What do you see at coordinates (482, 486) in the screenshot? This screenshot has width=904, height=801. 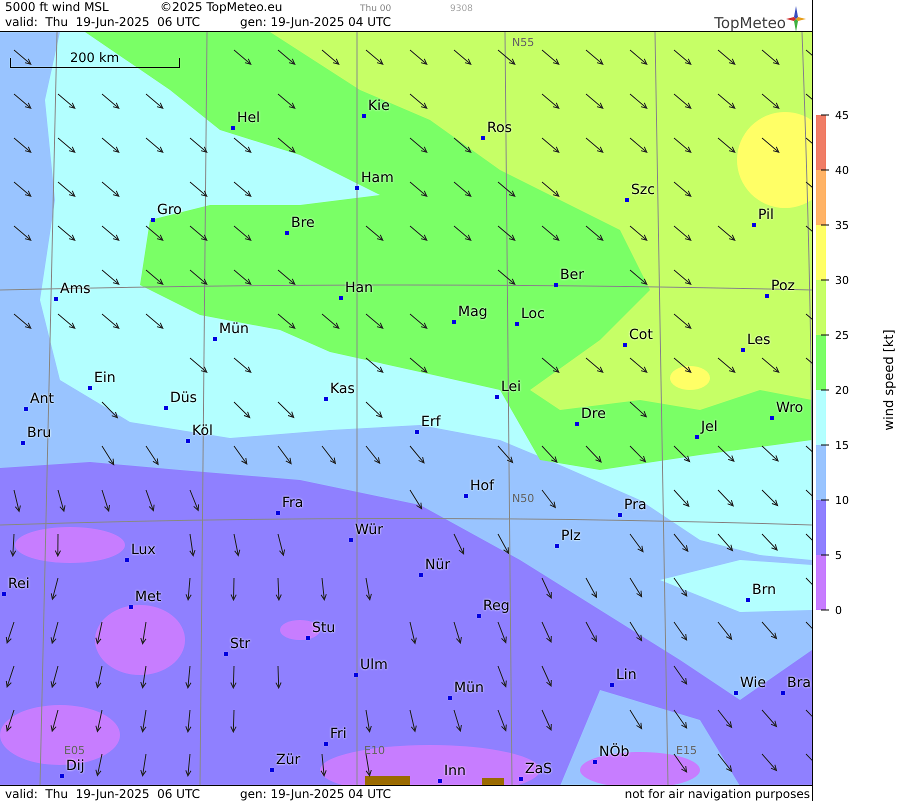 I see `city-label: Hof` at bounding box center [482, 486].